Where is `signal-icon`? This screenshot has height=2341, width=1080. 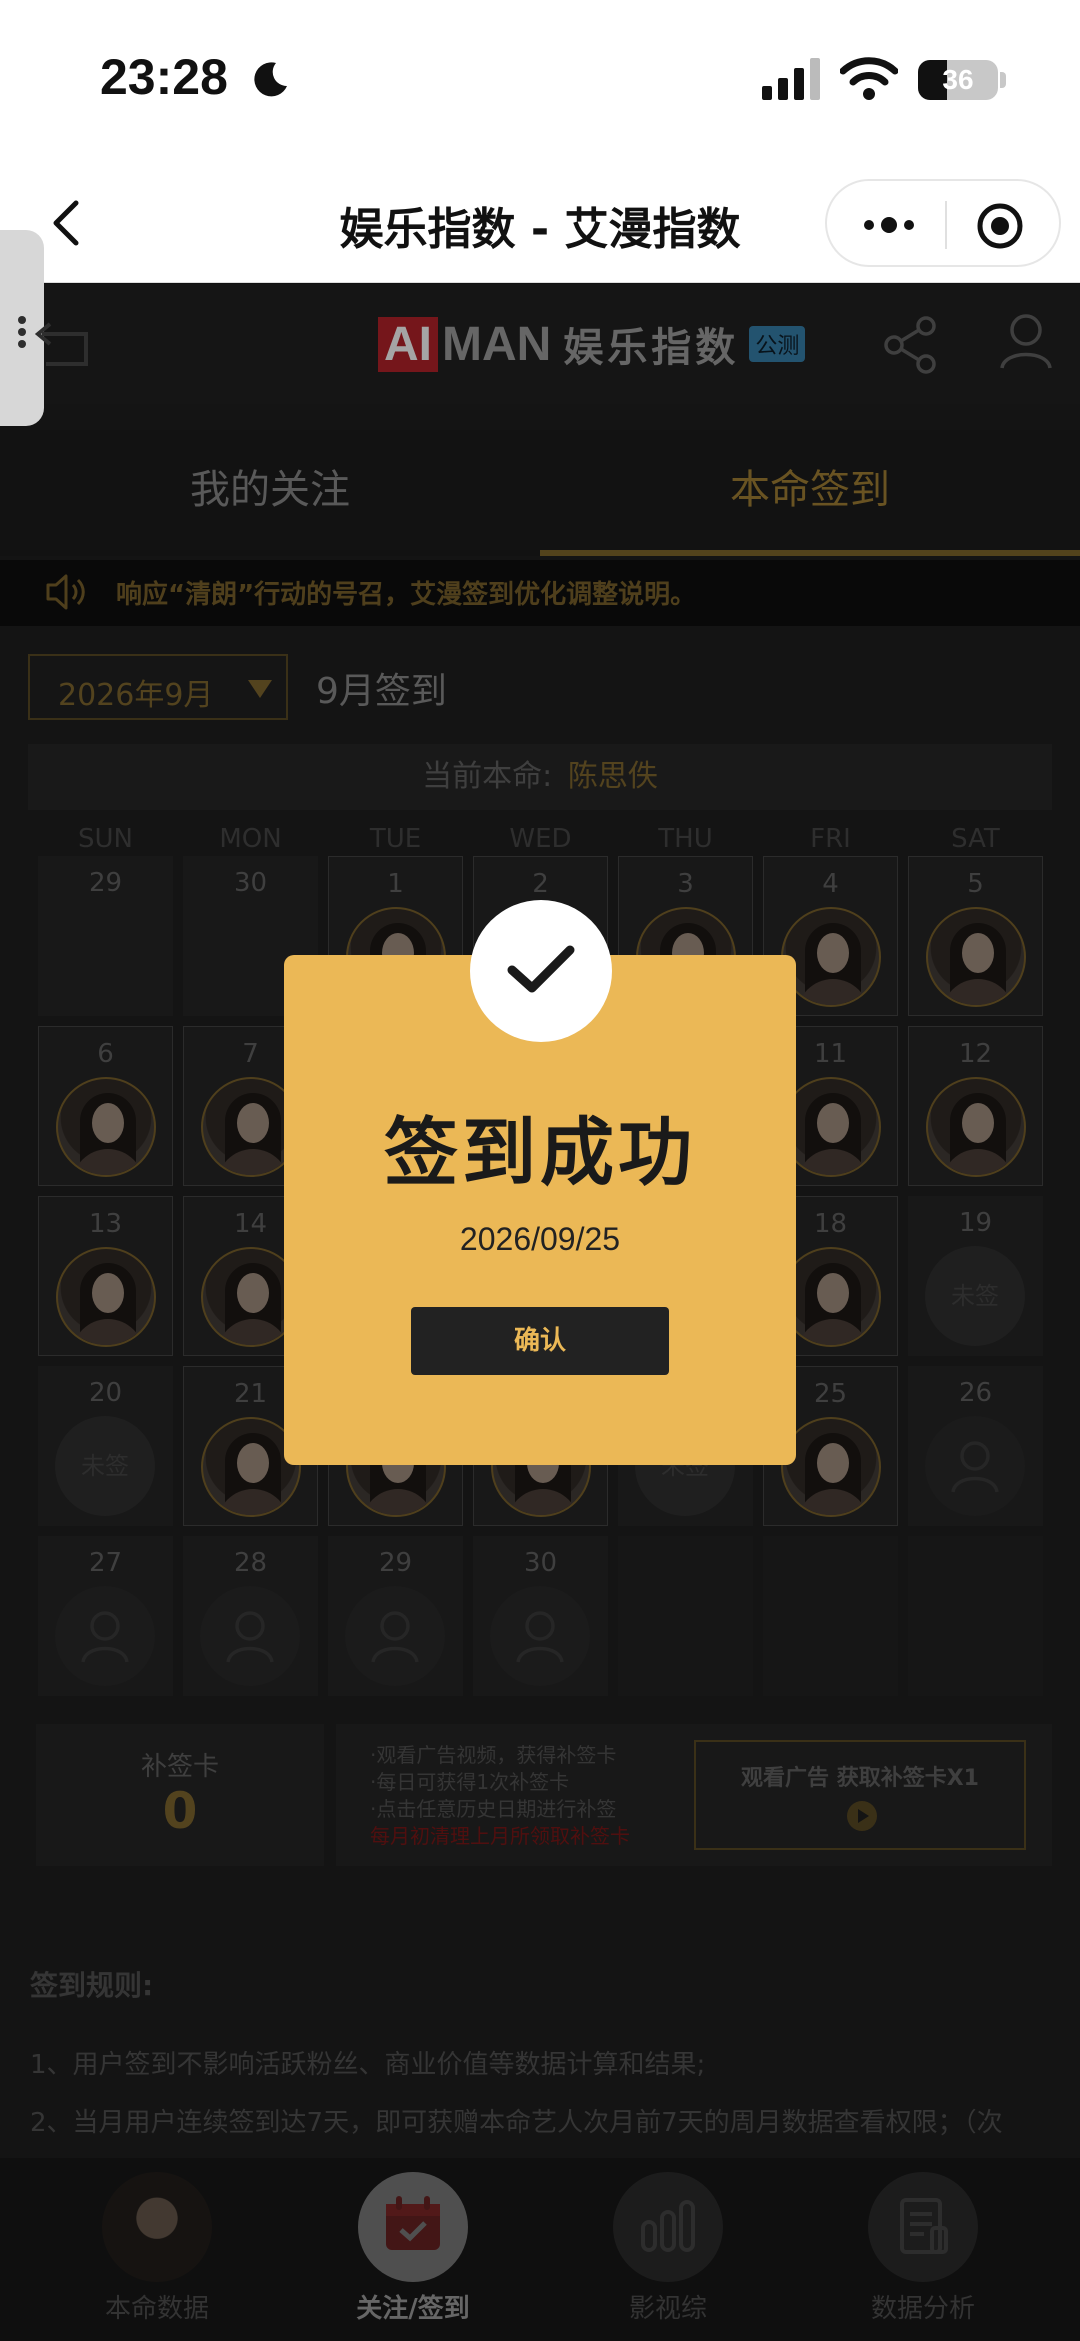
signal-icon is located at coordinates (791, 79).